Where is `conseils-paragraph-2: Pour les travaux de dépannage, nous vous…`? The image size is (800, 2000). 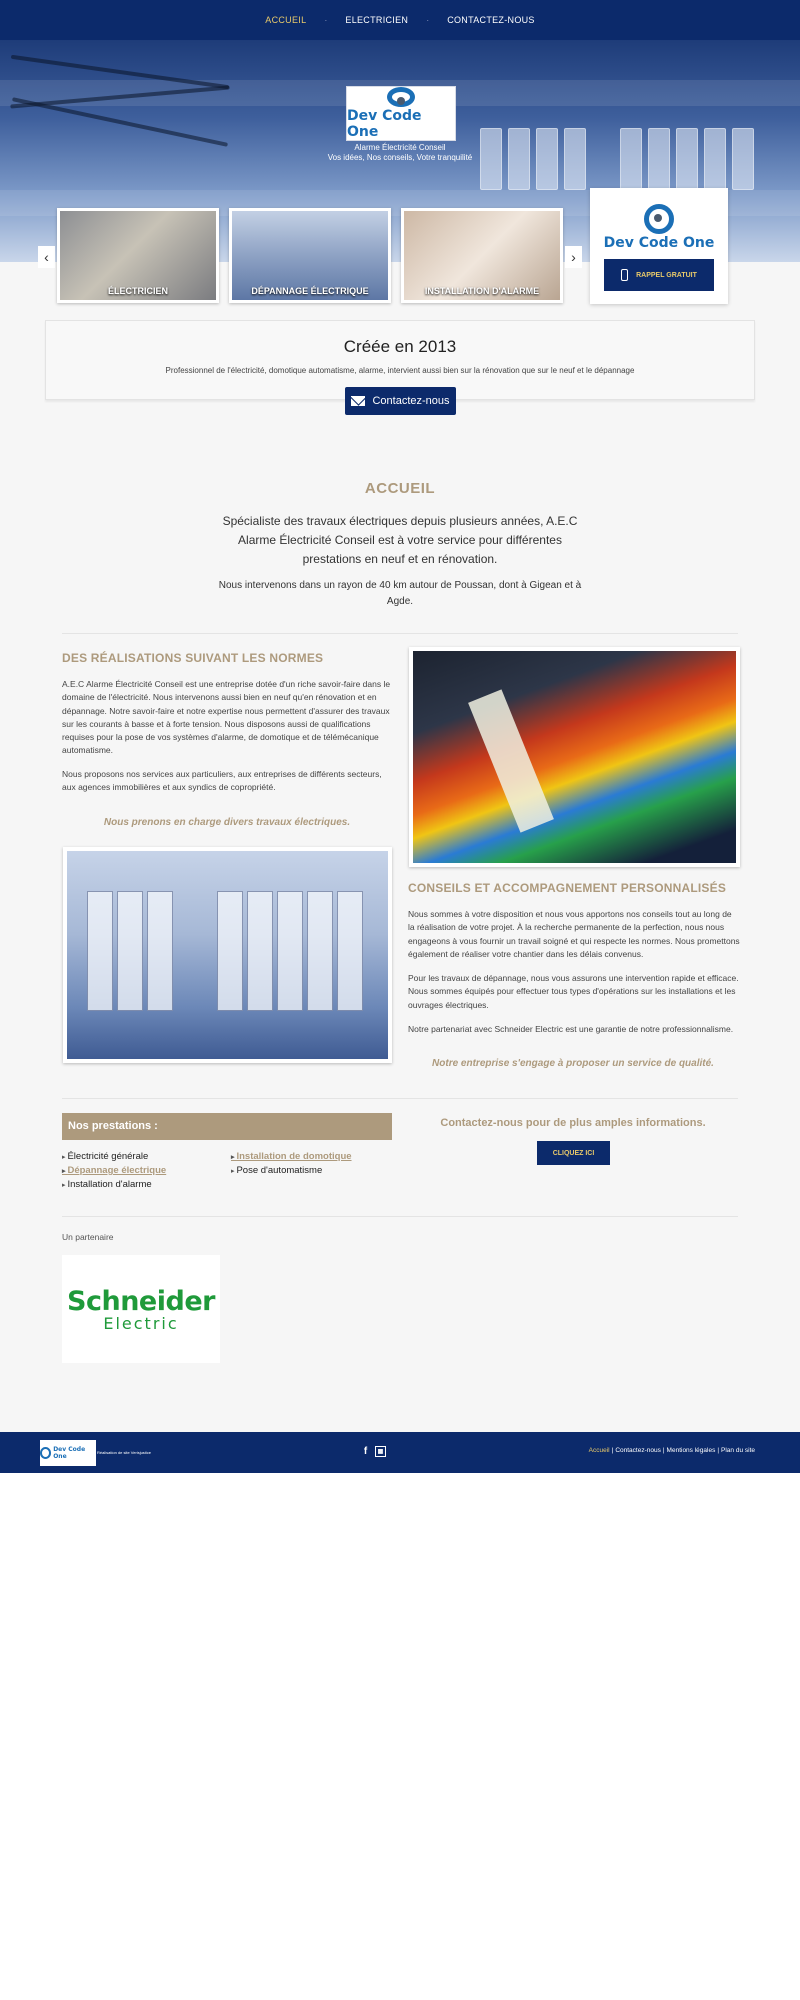 conseils-paragraph-2: Pour les travaux de dépannage, nous vous… is located at coordinates (573, 991).